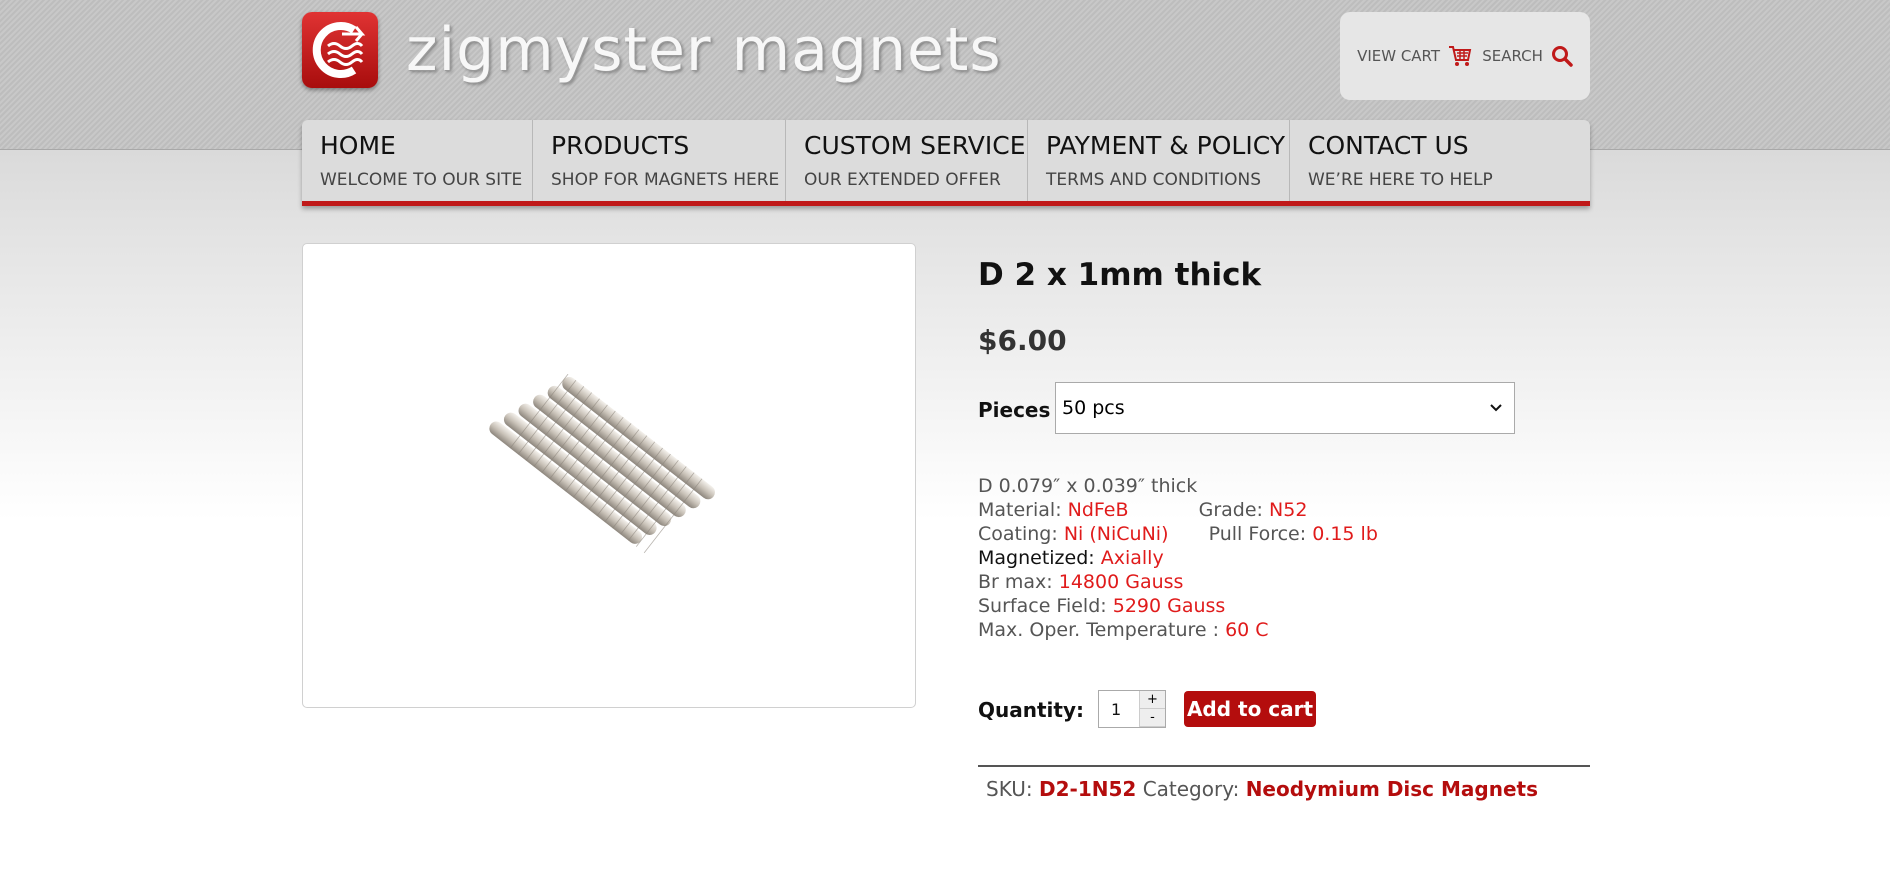 This screenshot has height=870, width=1890. I want to click on cart-icon, so click(1460, 56).